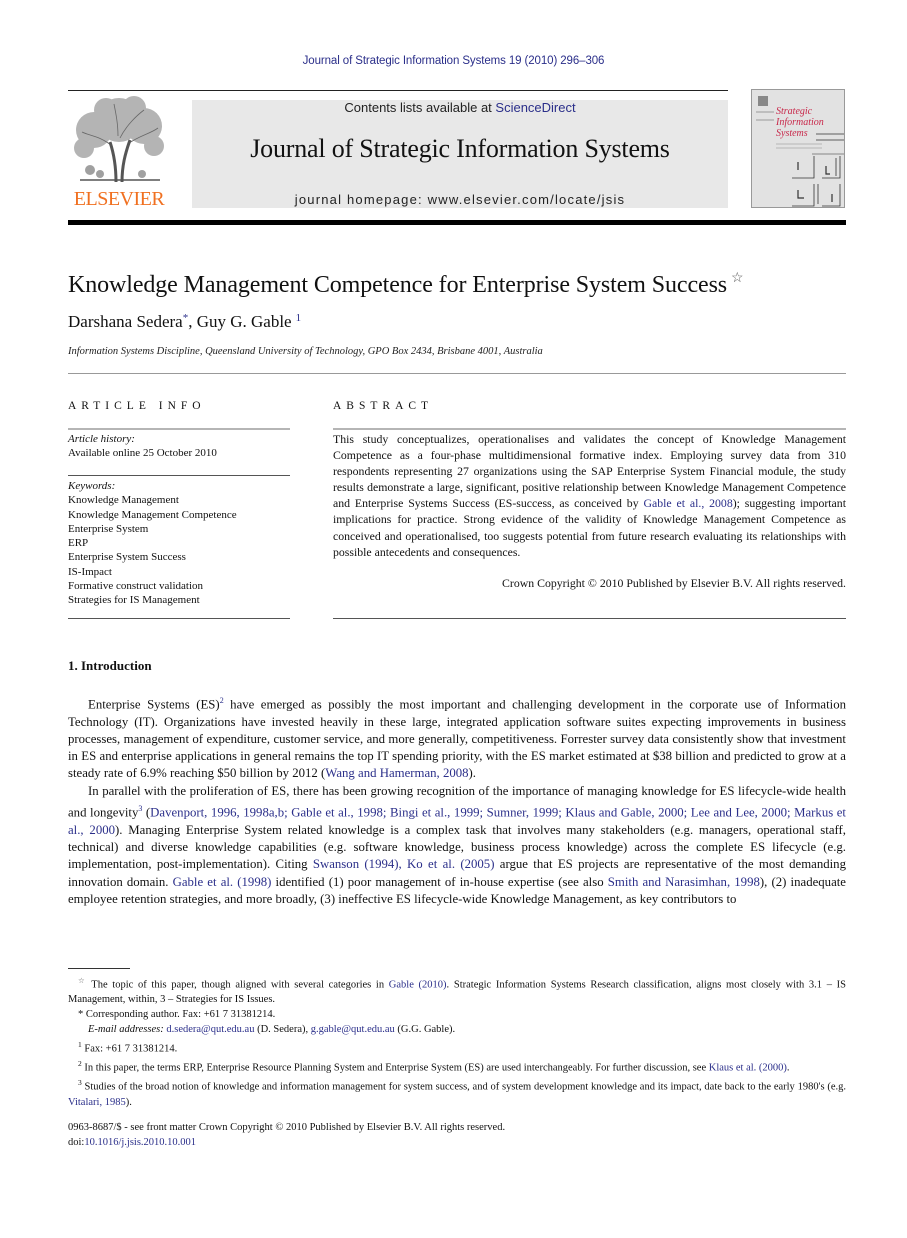 Image resolution: width=907 pixels, height=1238 pixels. What do you see at coordinates (457, 373) in the screenshot?
I see `title-rule` at bounding box center [457, 373].